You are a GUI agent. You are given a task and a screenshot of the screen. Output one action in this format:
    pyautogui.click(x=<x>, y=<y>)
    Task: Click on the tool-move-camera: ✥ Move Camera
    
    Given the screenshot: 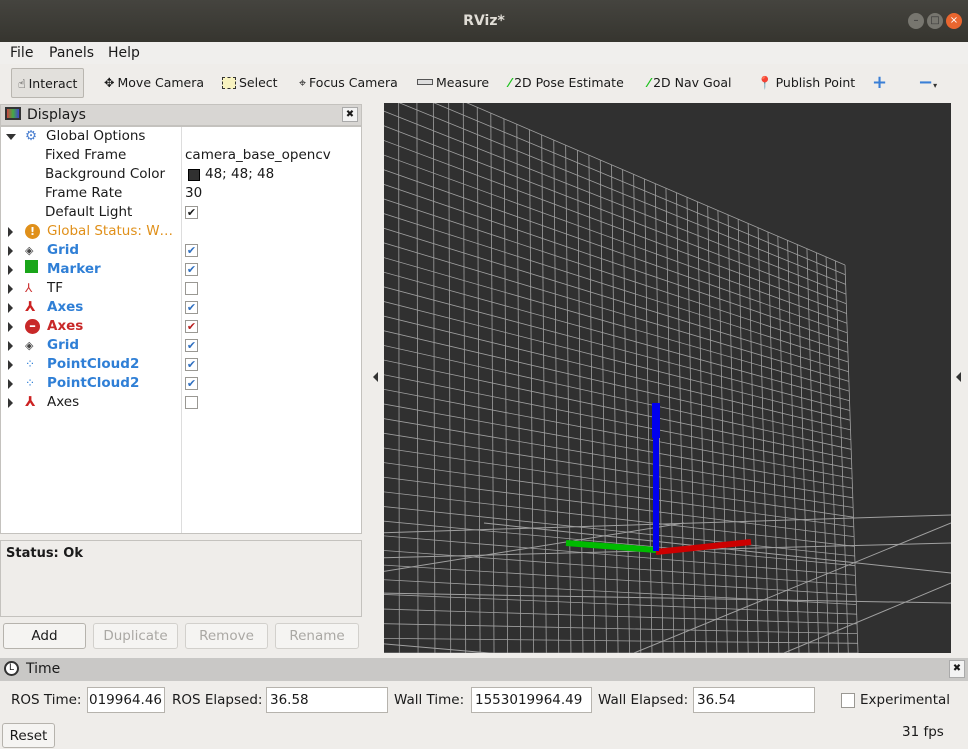 What is the action you would take?
    pyautogui.click(x=154, y=83)
    